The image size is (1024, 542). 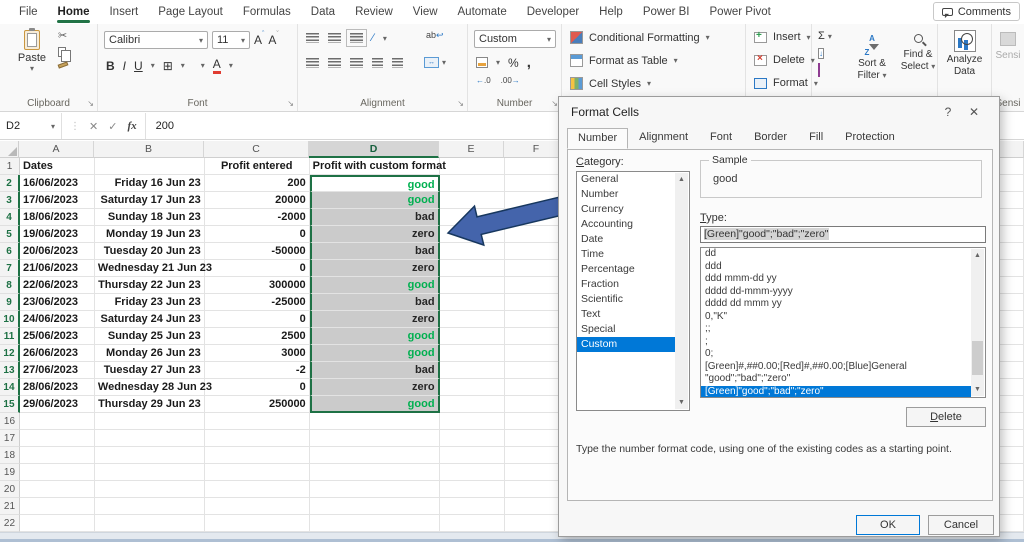 I want to click on cell-b14: Wednesday 28 Jun 23, so click(x=153, y=387).